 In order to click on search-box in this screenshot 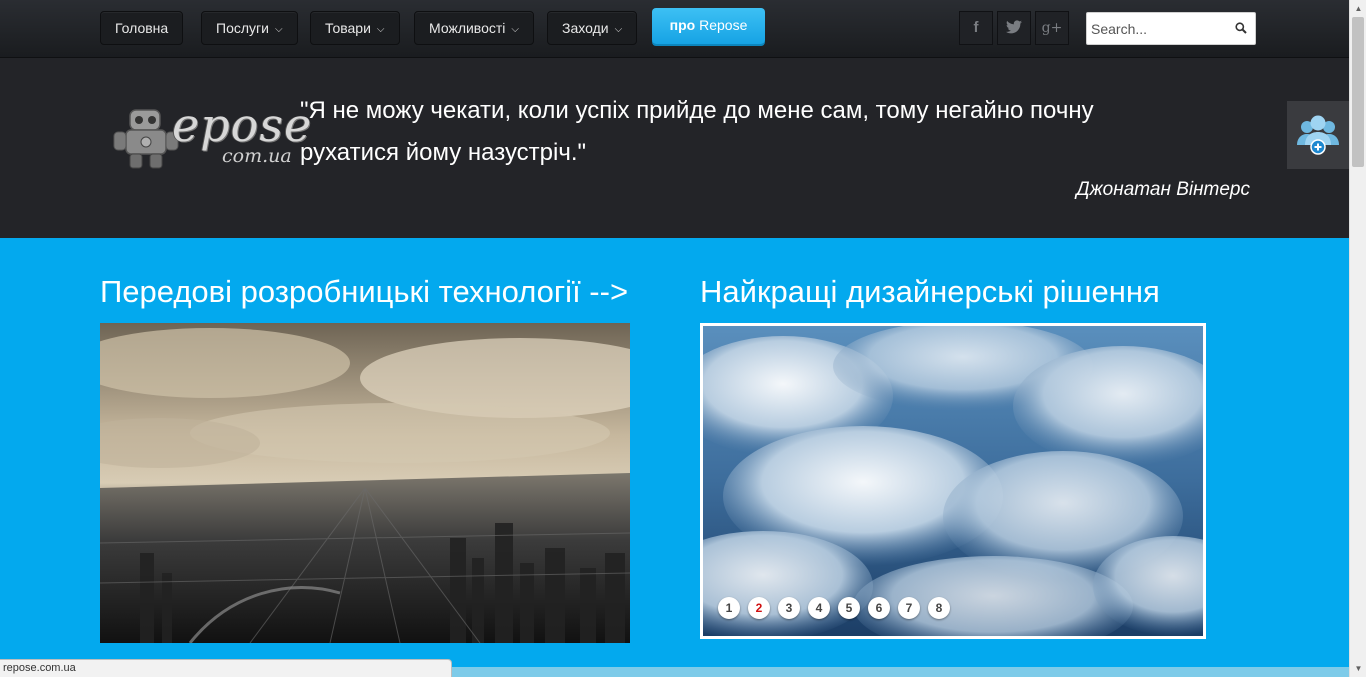, I will do `click(1171, 28)`.